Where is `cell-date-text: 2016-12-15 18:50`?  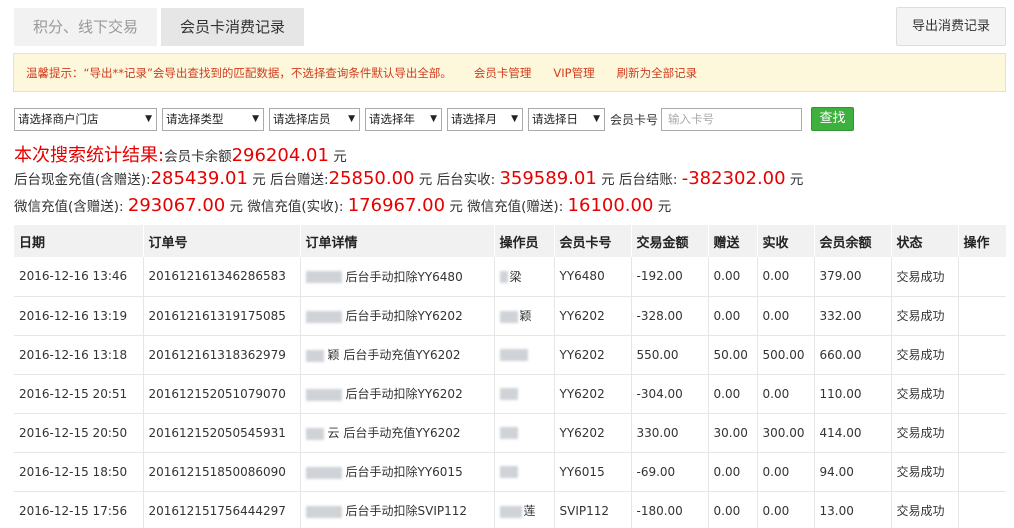 cell-date-text: 2016-12-15 18:50 is located at coordinates (73, 471).